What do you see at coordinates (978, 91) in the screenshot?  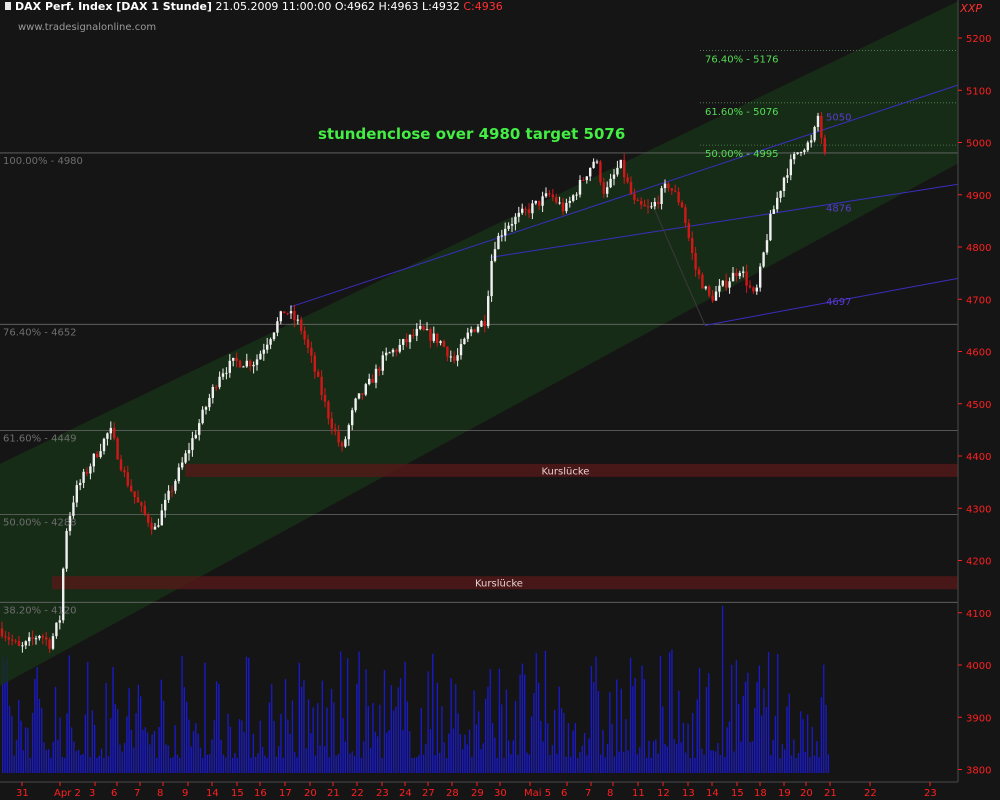 I see `y-tick-label: 5100` at bounding box center [978, 91].